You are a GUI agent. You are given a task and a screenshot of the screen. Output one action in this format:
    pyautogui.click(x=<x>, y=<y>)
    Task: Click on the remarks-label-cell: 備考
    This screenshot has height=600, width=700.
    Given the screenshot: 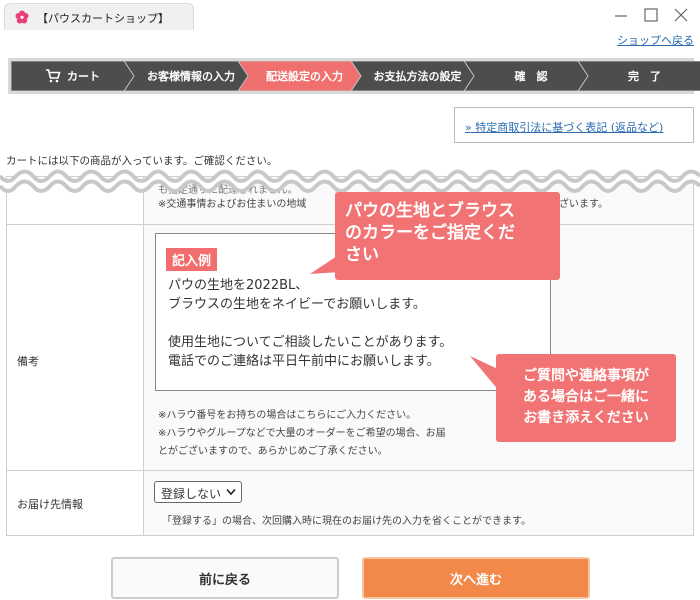 What is the action you would take?
    pyautogui.click(x=75, y=347)
    